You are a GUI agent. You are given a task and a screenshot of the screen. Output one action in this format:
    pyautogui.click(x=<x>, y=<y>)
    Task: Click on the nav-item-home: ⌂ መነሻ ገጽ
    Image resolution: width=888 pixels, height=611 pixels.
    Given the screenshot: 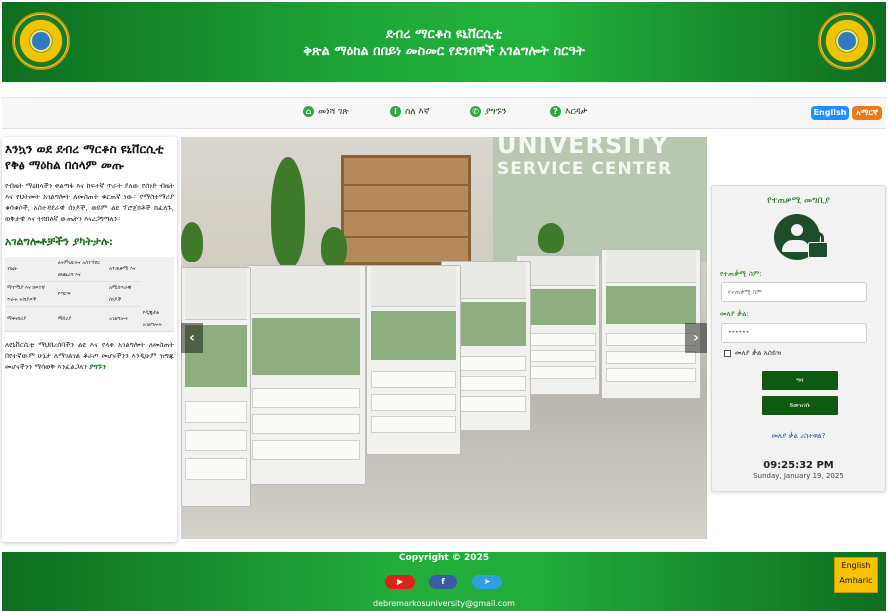 What is the action you would take?
    pyautogui.click(x=326, y=111)
    